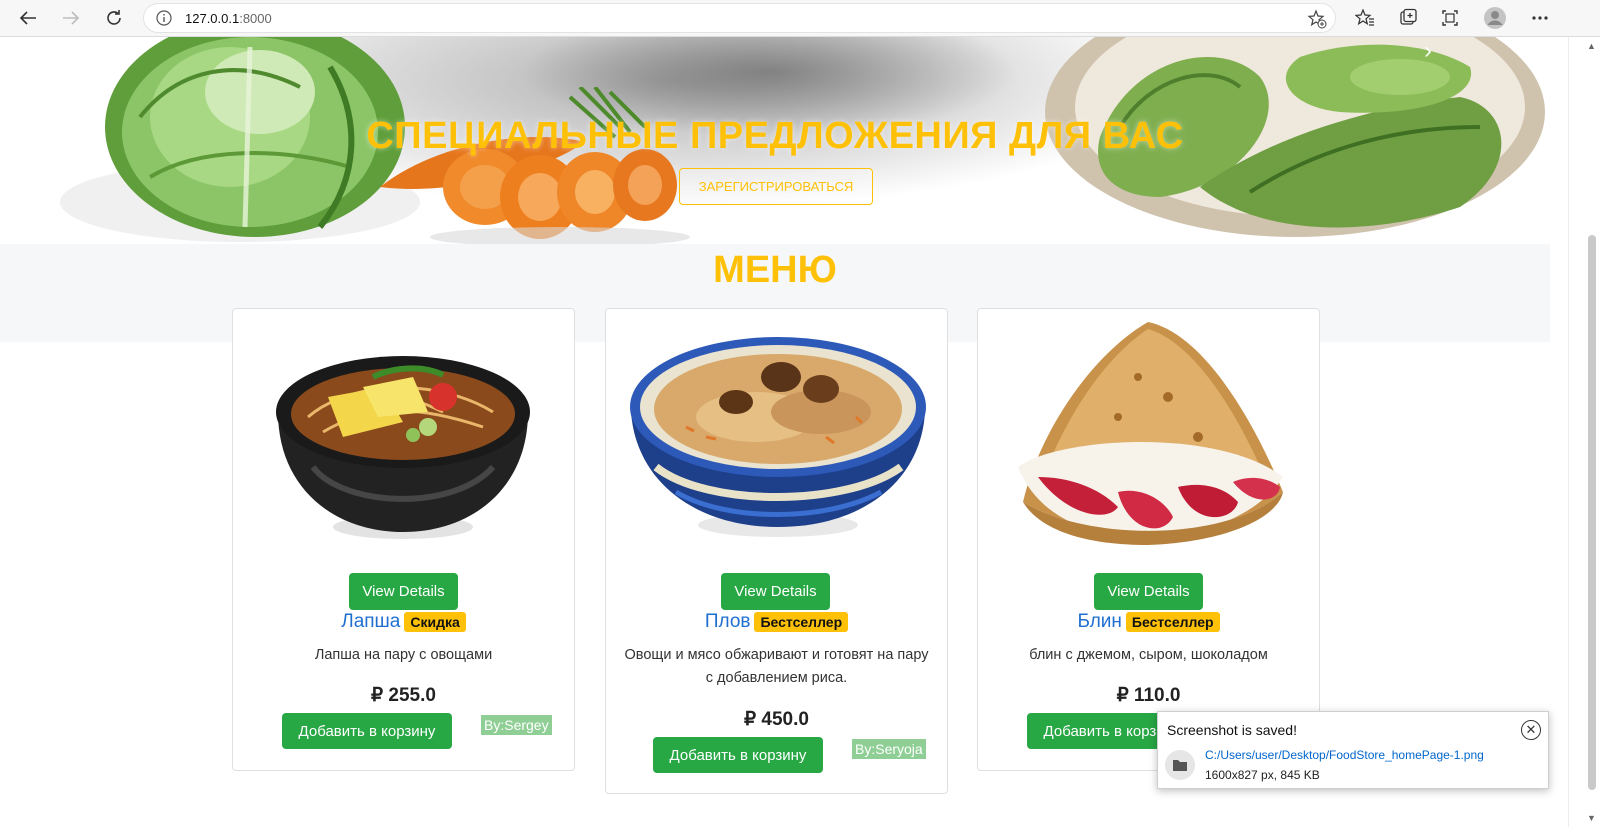  I want to click on author-label: By:Seryoja, so click(889, 749).